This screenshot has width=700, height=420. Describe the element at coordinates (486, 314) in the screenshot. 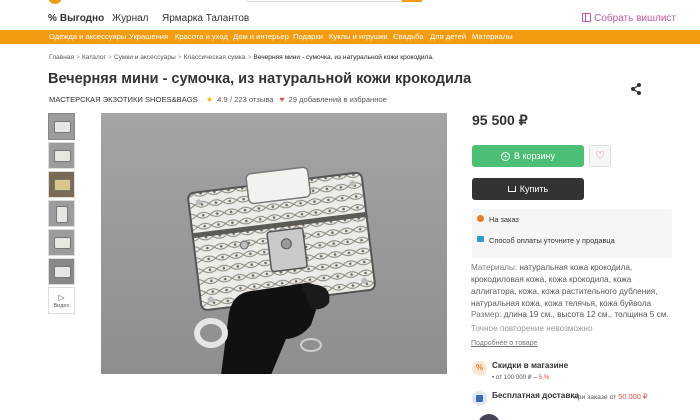

I see `size-label: Размер:` at that location.